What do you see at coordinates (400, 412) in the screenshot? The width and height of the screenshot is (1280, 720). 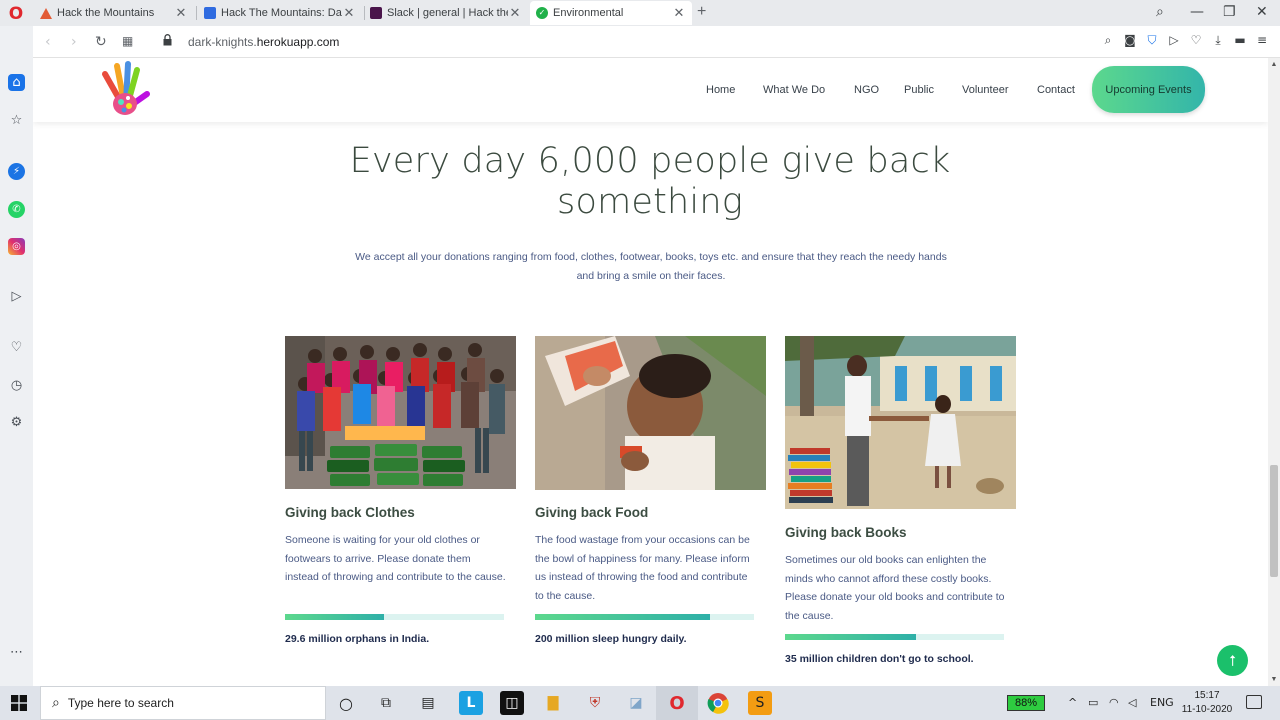 I see `children-clothes-photo` at bounding box center [400, 412].